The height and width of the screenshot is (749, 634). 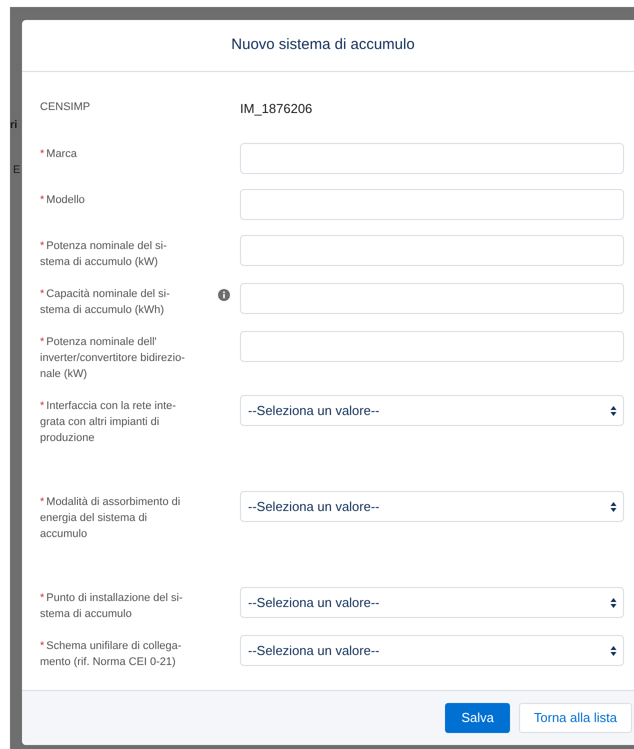 I want to click on field-label: * Modalità di assorbimento di energia del sistema di accumulo, so click(x=110, y=518).